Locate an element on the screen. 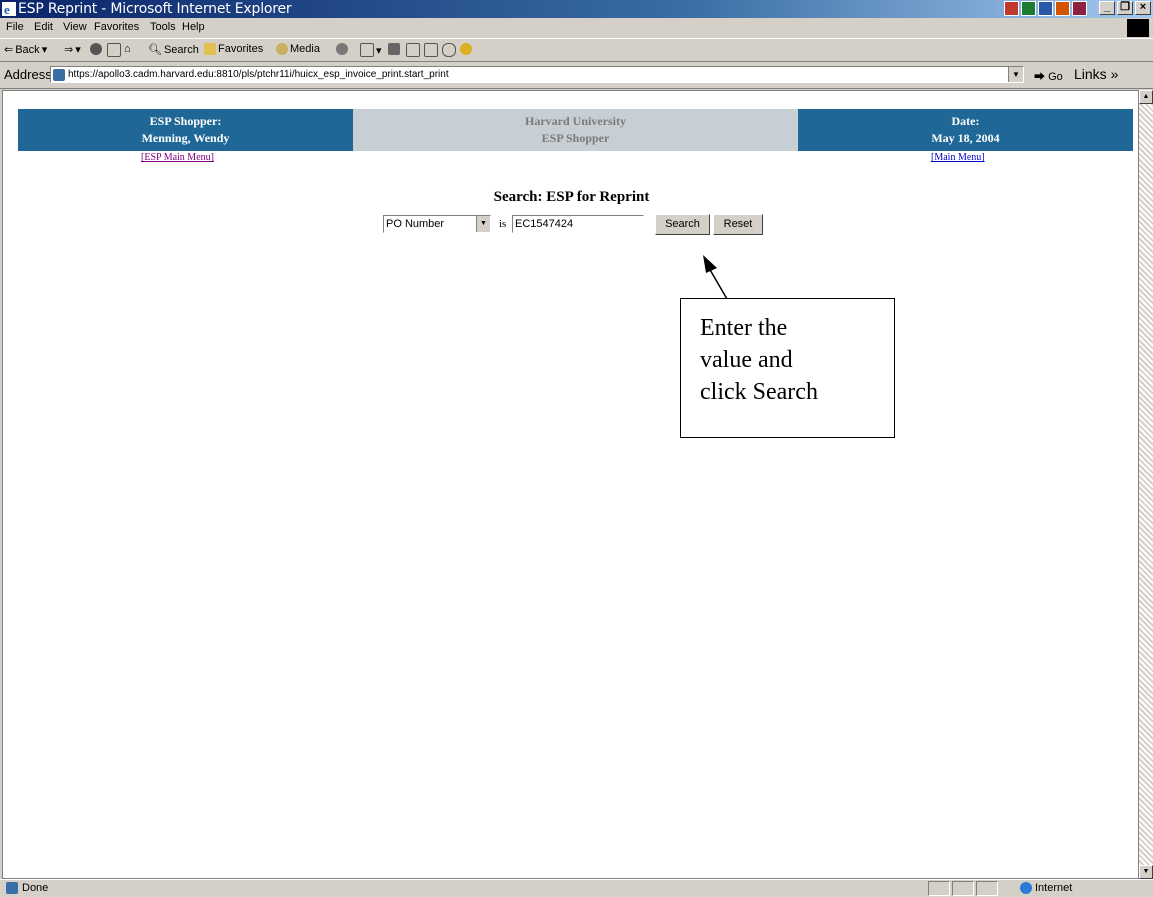  menu-view: View is located at coordinates (75, 27).